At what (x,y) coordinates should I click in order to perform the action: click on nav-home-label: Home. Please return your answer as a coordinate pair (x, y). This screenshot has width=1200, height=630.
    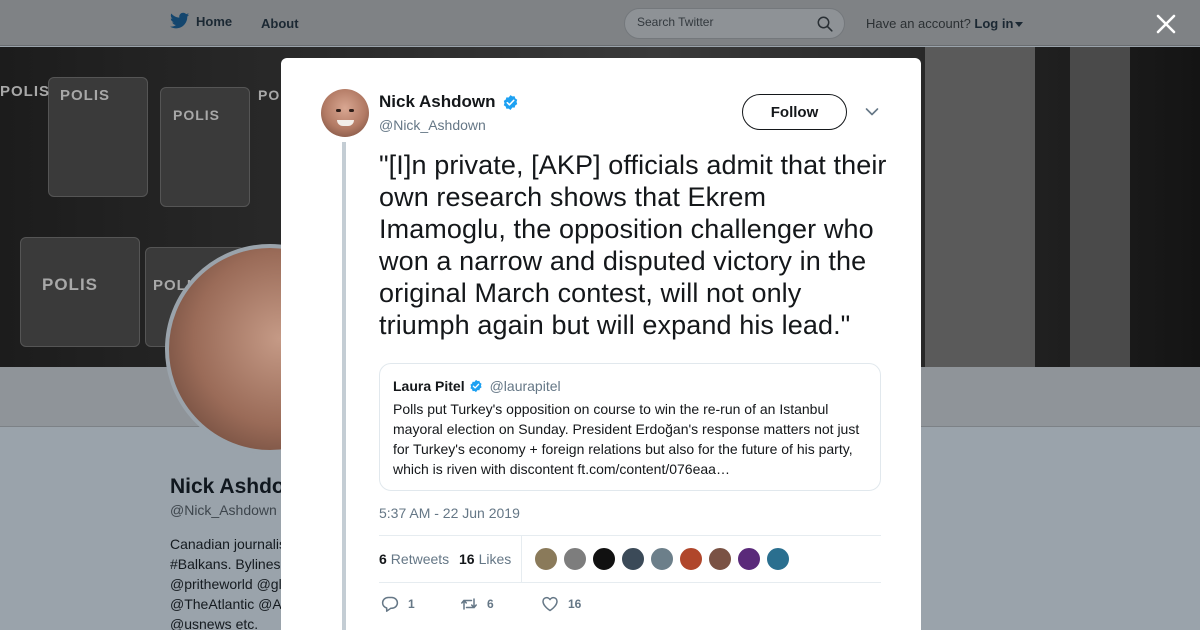
    Looking at the image, I should click on (214, 21).